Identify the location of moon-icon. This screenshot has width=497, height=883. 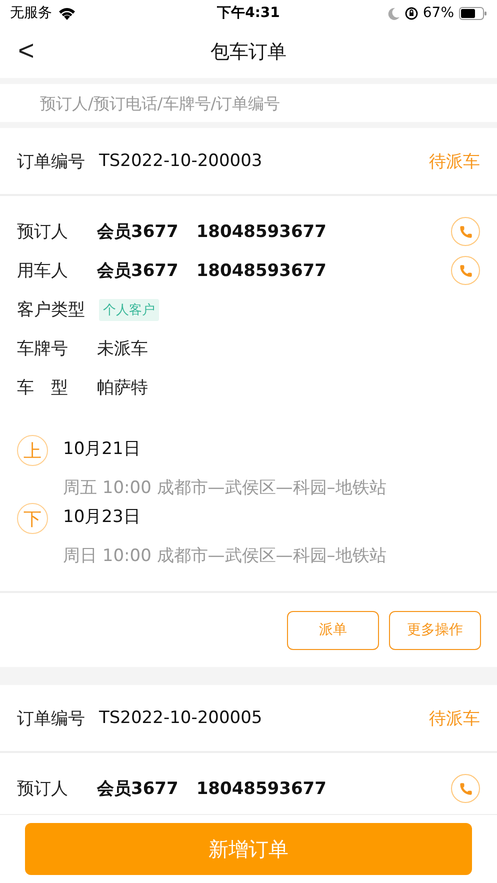
(394, 13).